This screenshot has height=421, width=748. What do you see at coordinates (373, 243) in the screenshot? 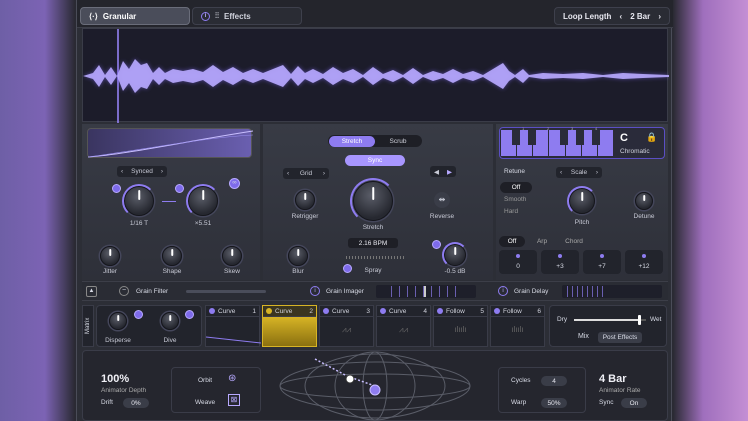
I see `bpm-display: 2.16 BPM` at bounding box center [373, 243].